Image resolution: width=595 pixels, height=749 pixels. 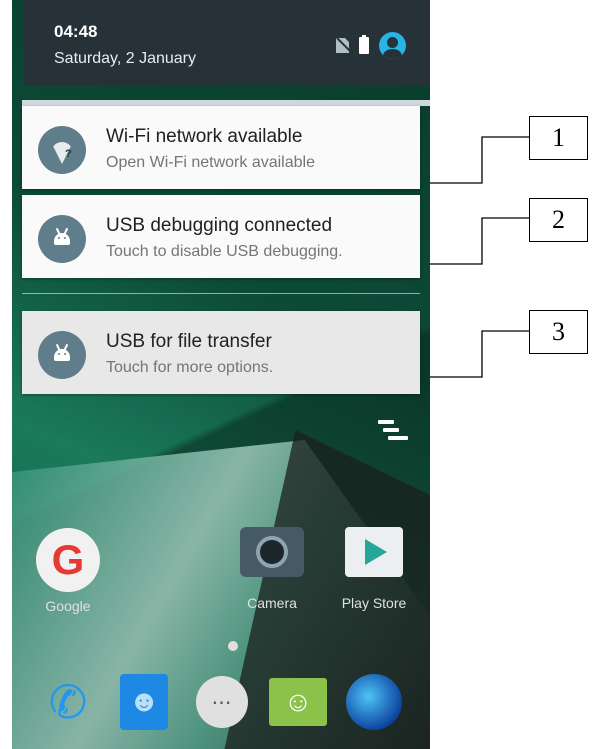 I want to click on notification-subtitle: Touch for more options., so click(x=190, y=367).